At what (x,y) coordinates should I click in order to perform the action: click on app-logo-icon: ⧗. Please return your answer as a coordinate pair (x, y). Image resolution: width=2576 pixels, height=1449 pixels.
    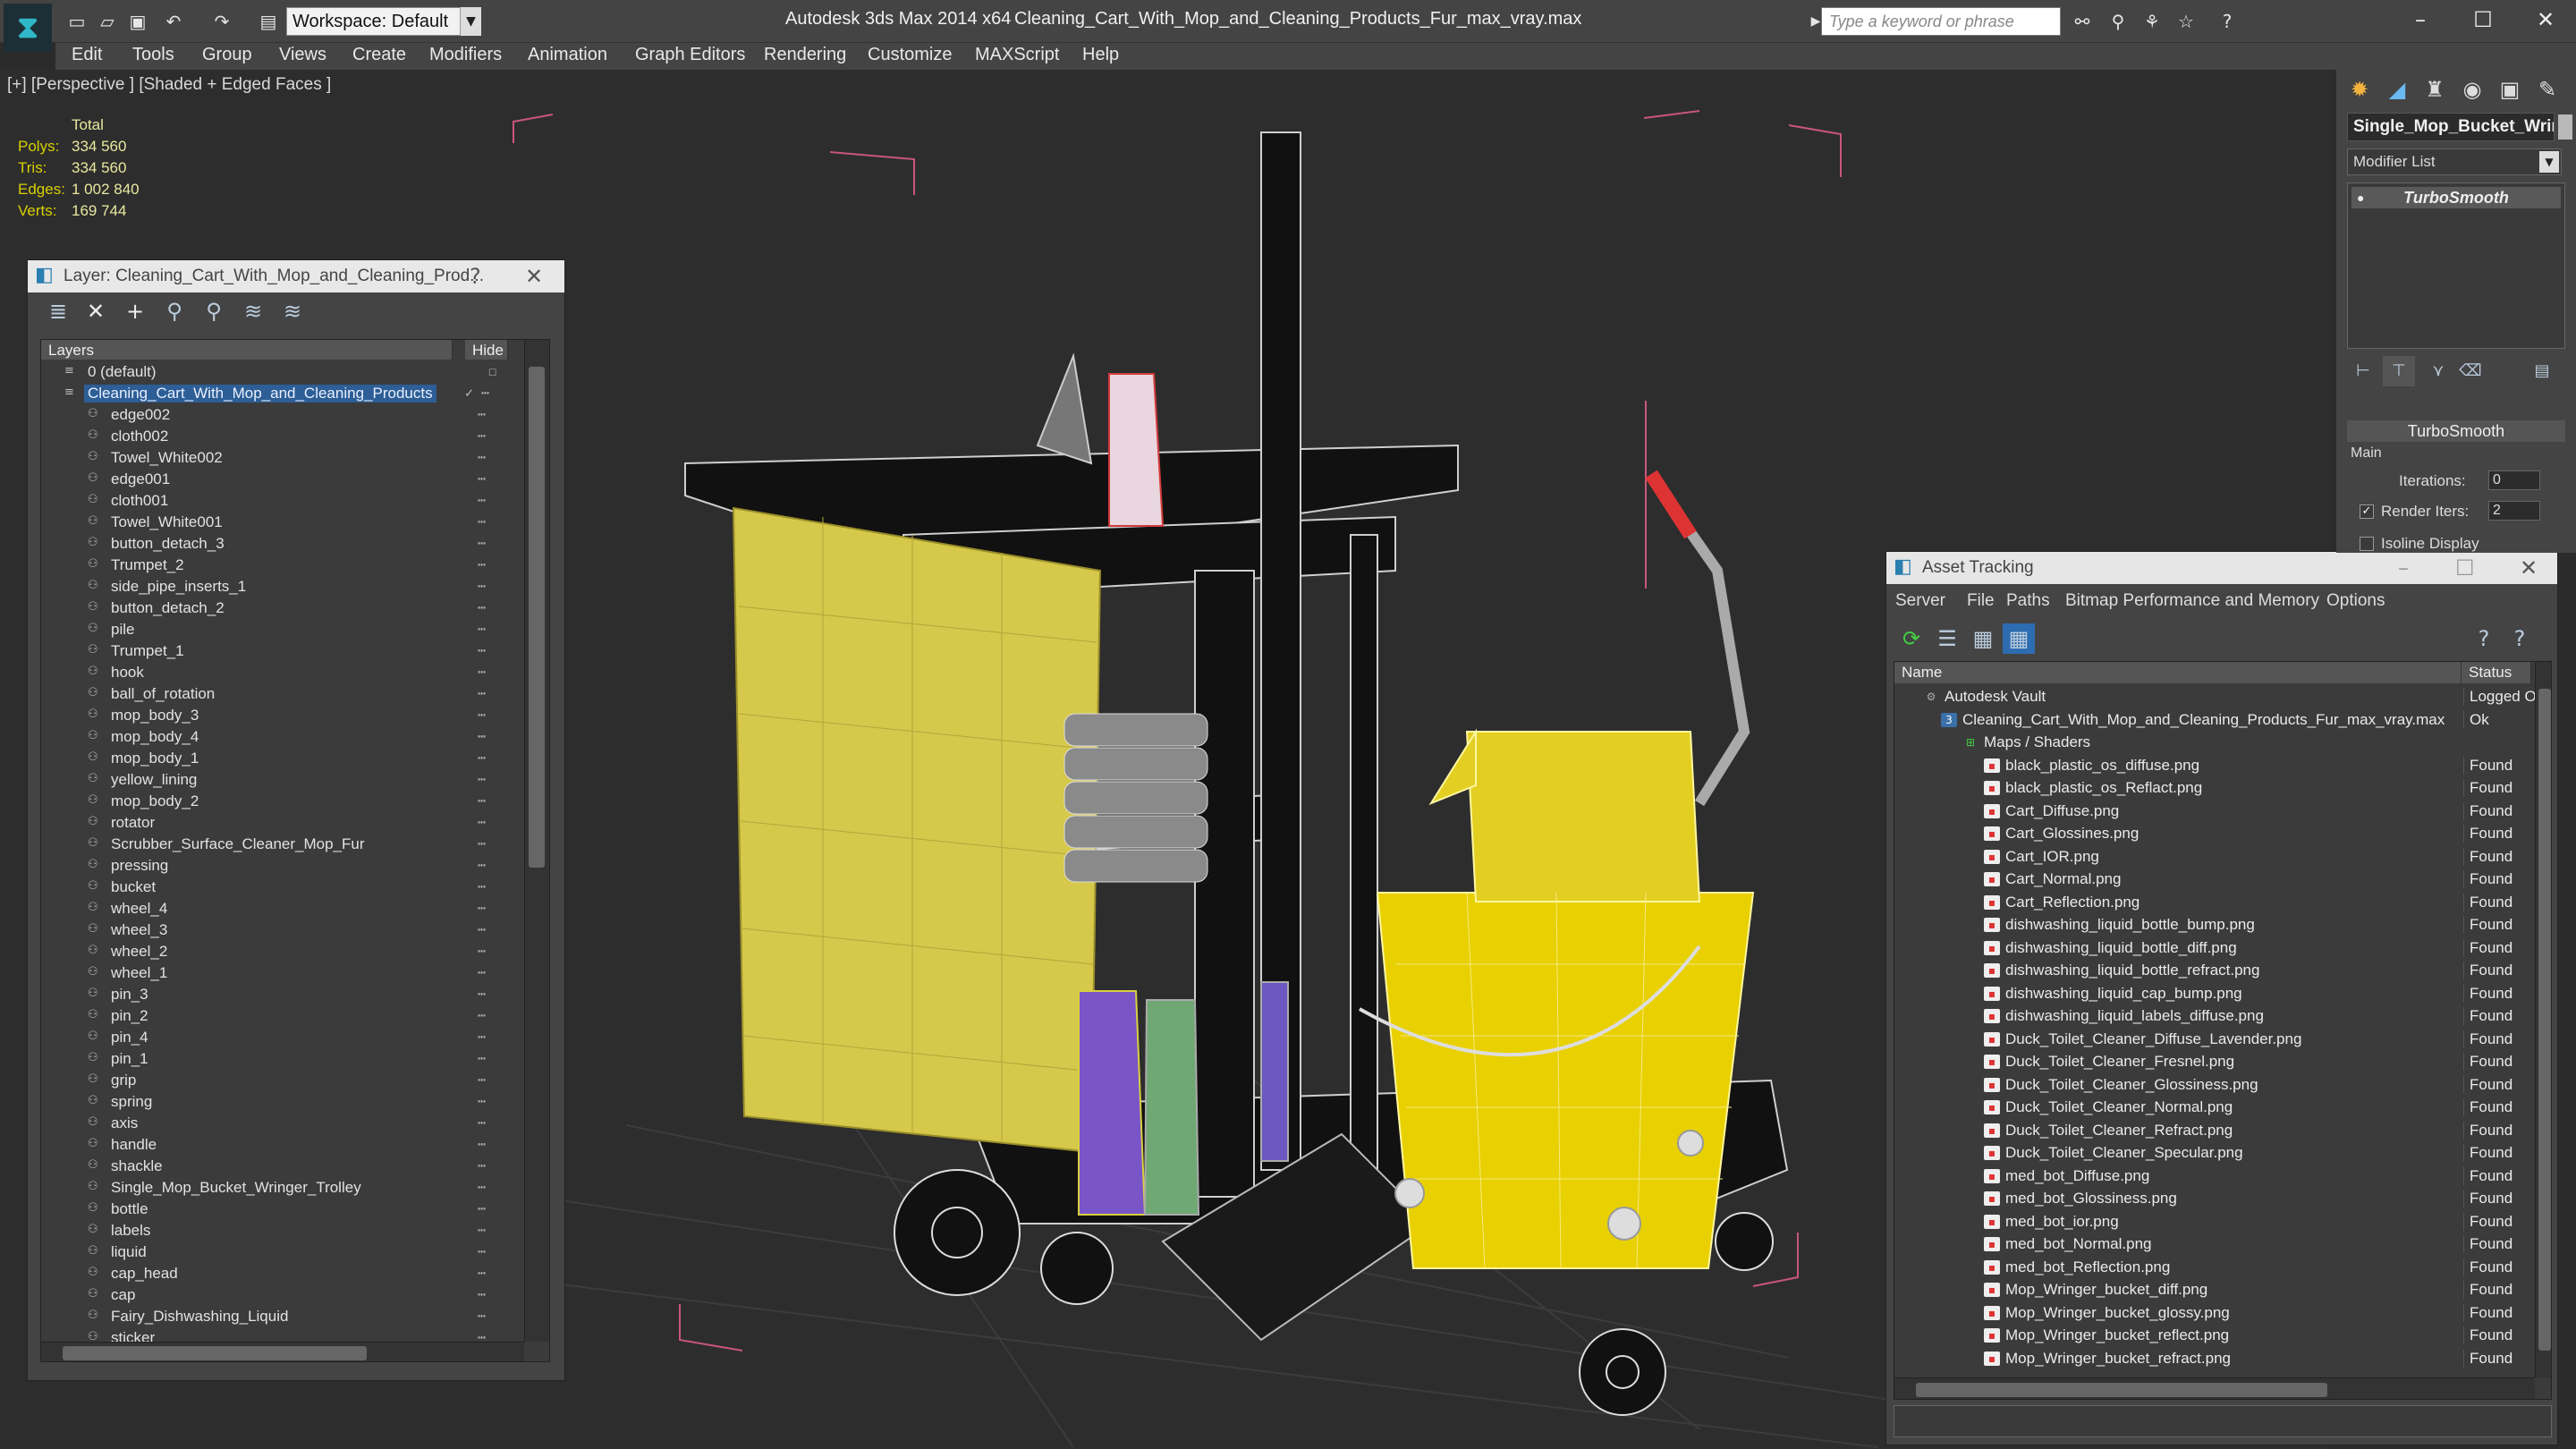
    Looking at the image, I should click on (28, 28).